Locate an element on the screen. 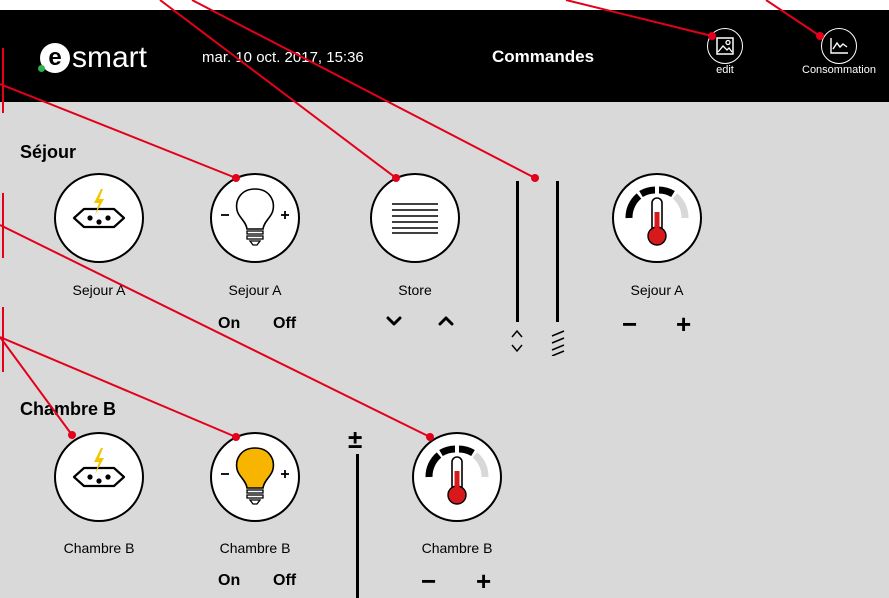  logo-text: smart is located at coordinates (109, 57).